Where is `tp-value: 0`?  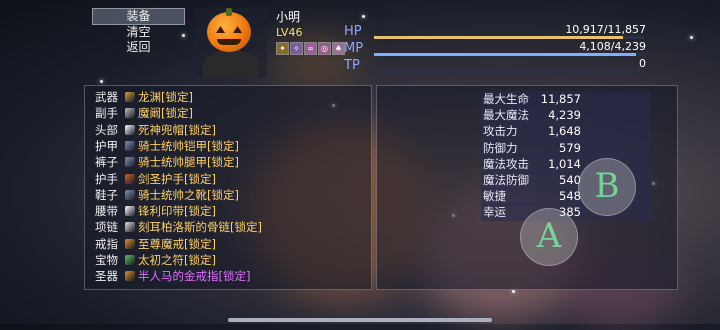
tp-value: 0 is located at coordinates (642, 63).